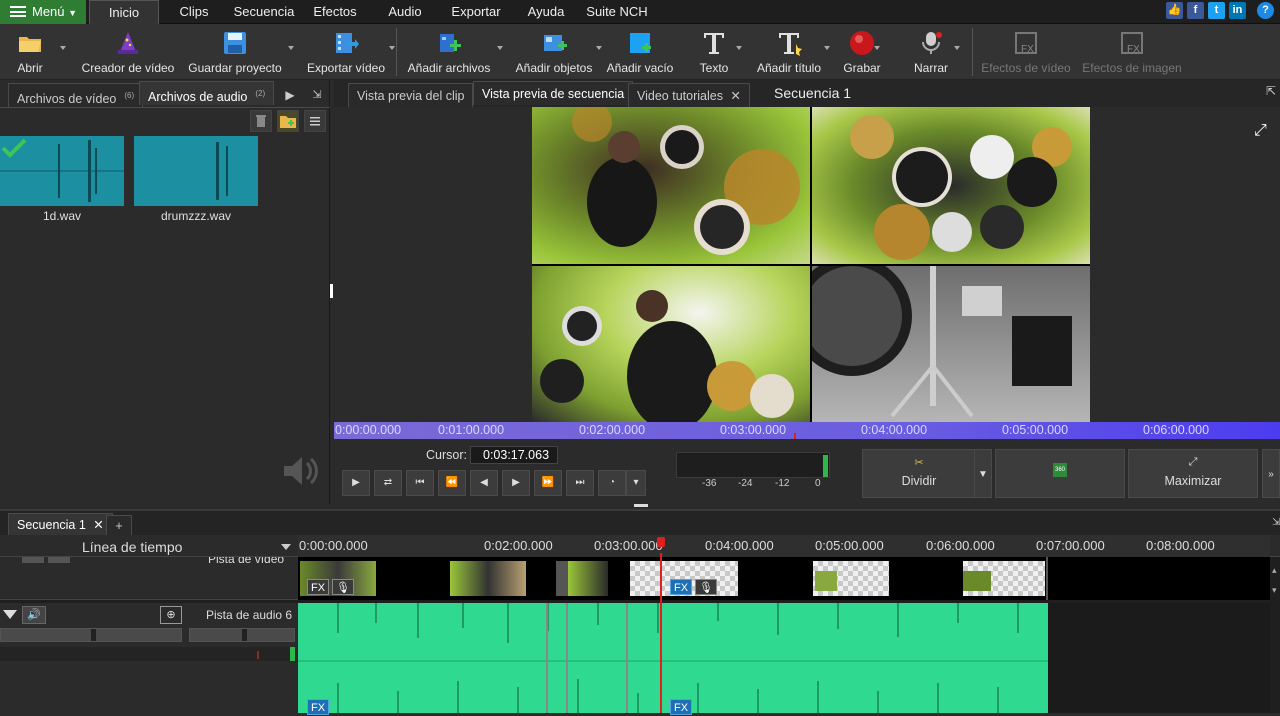 This screenshot has height=716, width=1280. What do you see at coordinates (641, 505) in the screenshot?
I see `splitter-handle` at bounding box center [641, 505].